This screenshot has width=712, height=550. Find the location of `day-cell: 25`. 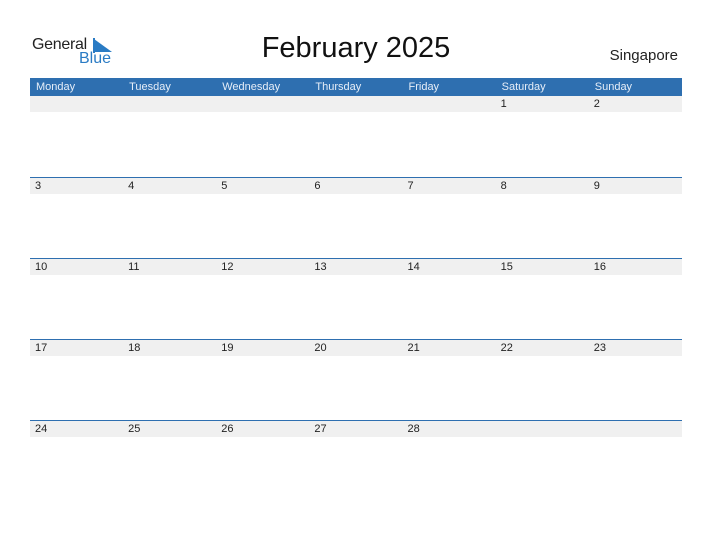

day-cell: 25 is located at coordinates (134, 429).